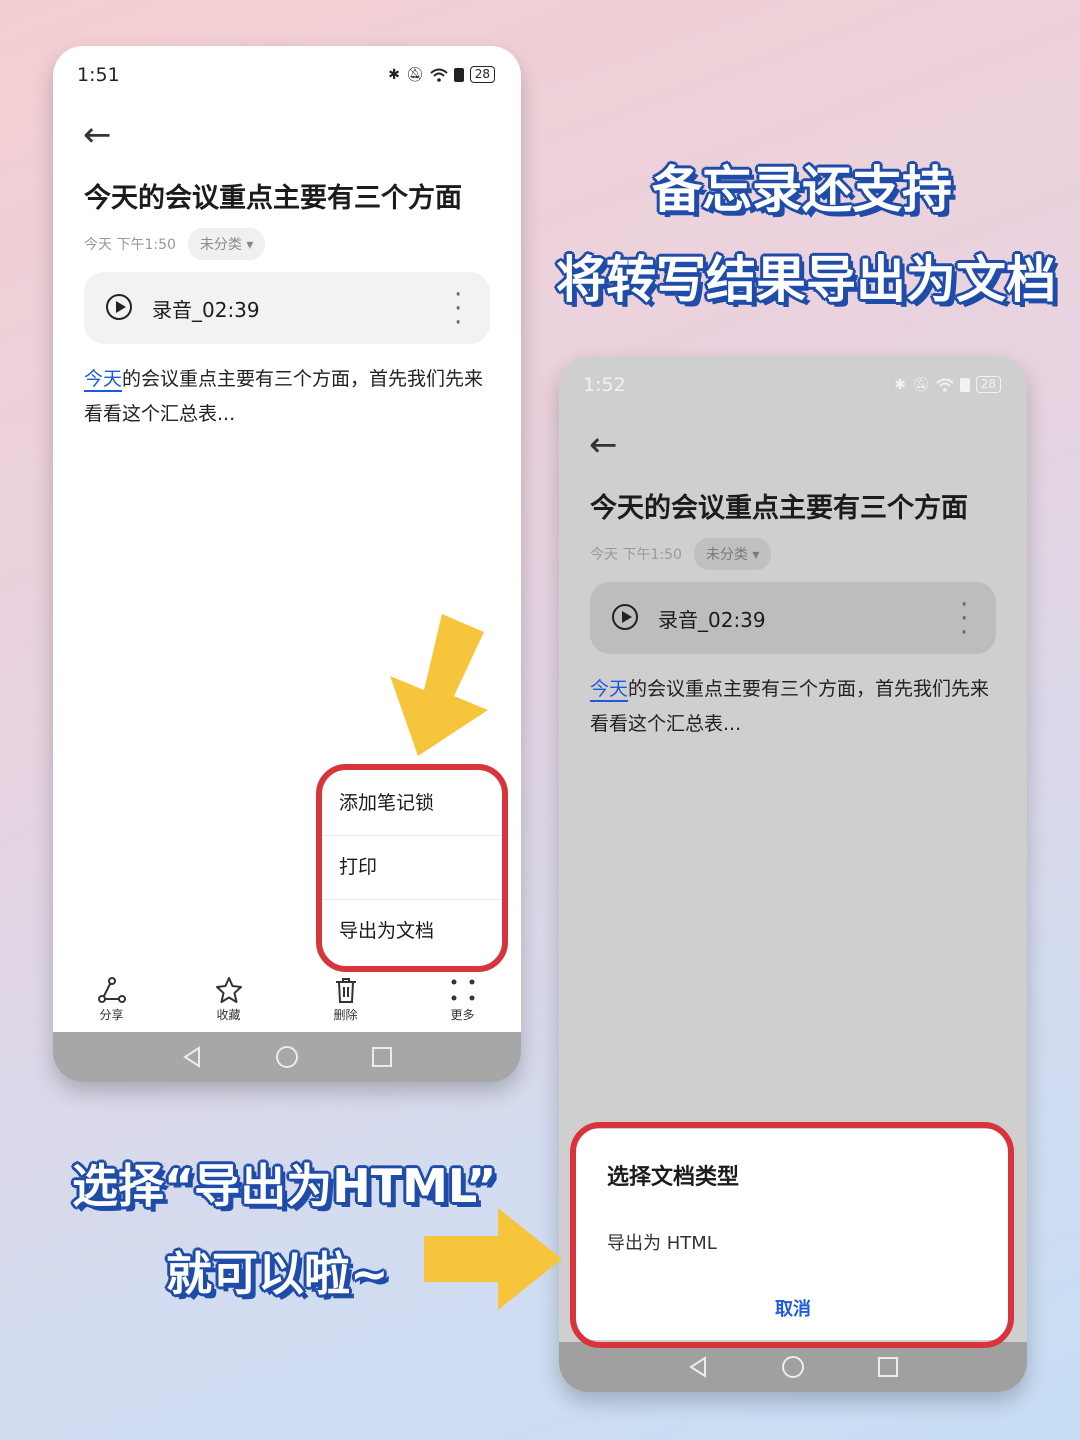 This screenshot has height=1440, width=1080. Describe the element at coordinates (277, 1274) in the screenshot. I see `caption-bottom-line2: 就可以啦~` at that location.